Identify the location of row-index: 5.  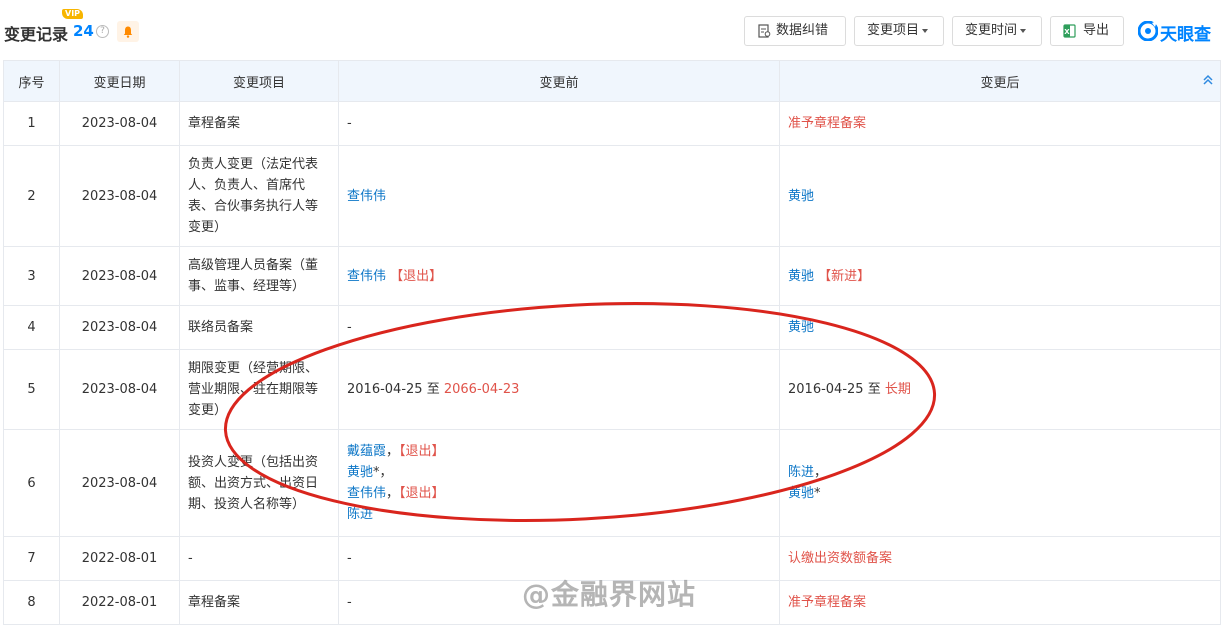
(31, 389).